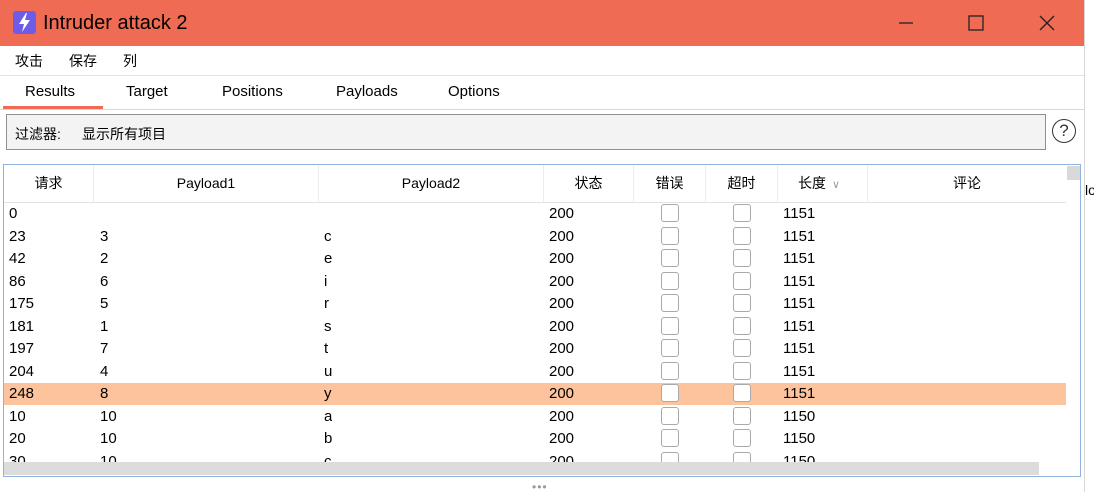 Image resolution: width=1094 pixels, height=494 pixels. I want to click on column-header-error: 错误, so click(670, 183).